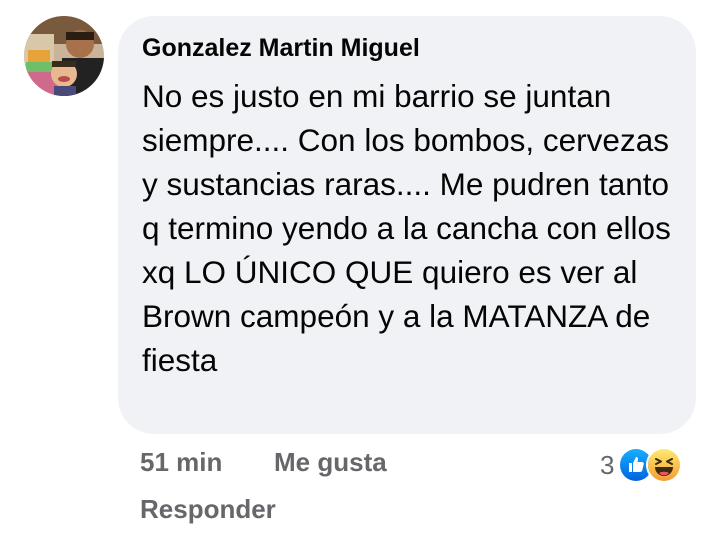 This screenshot has width=720, height=535. Describe the element at coordinates (281, 48) in the screenshot. I see `comment-author-name: Gonzalez Martin Miguel` at that location.